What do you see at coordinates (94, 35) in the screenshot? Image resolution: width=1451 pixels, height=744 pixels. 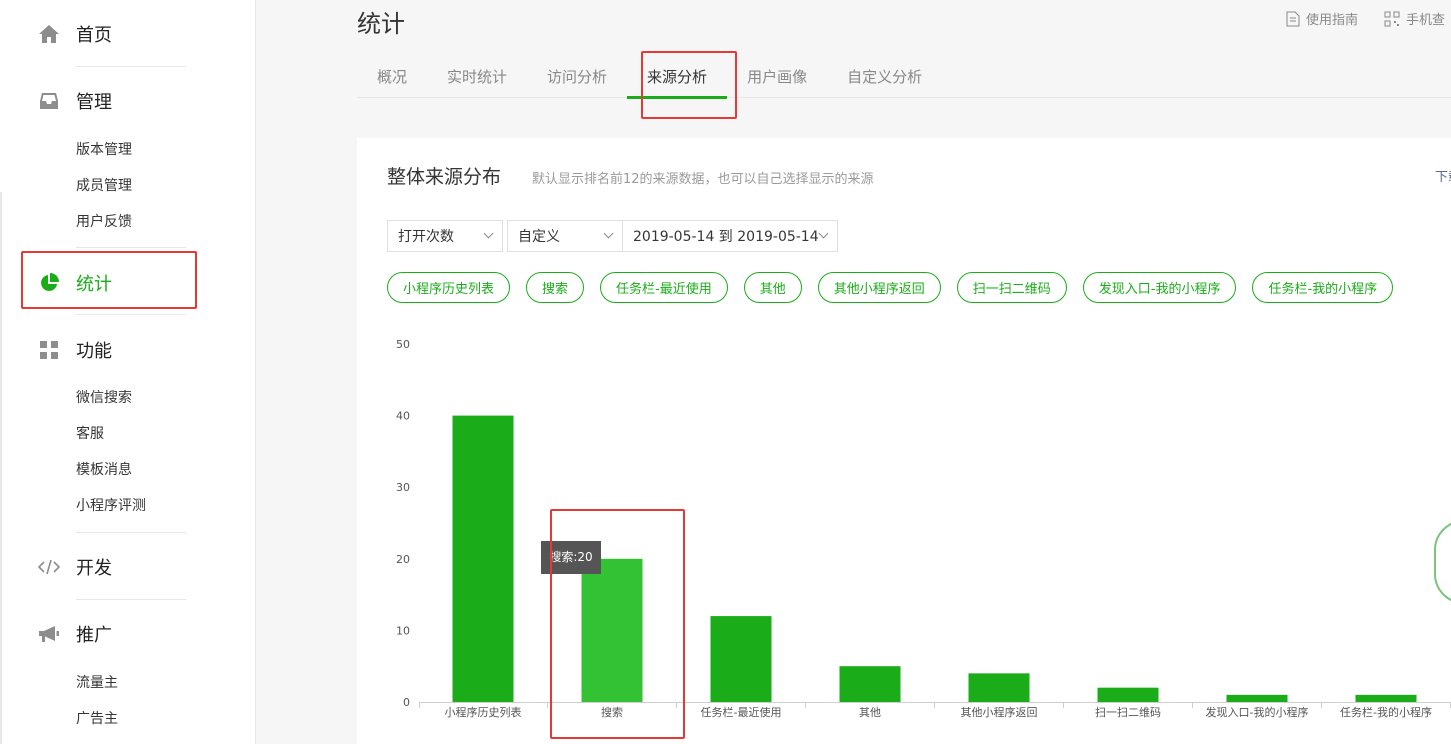 I see `nav-item-home-label: 首页` at bounding box center [94, 35].